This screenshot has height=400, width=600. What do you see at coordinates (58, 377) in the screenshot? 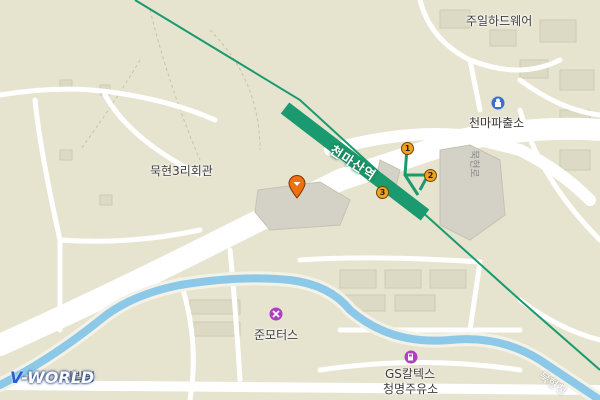
I see `logo-text: -WORLD` at bounding box center [58, 377].